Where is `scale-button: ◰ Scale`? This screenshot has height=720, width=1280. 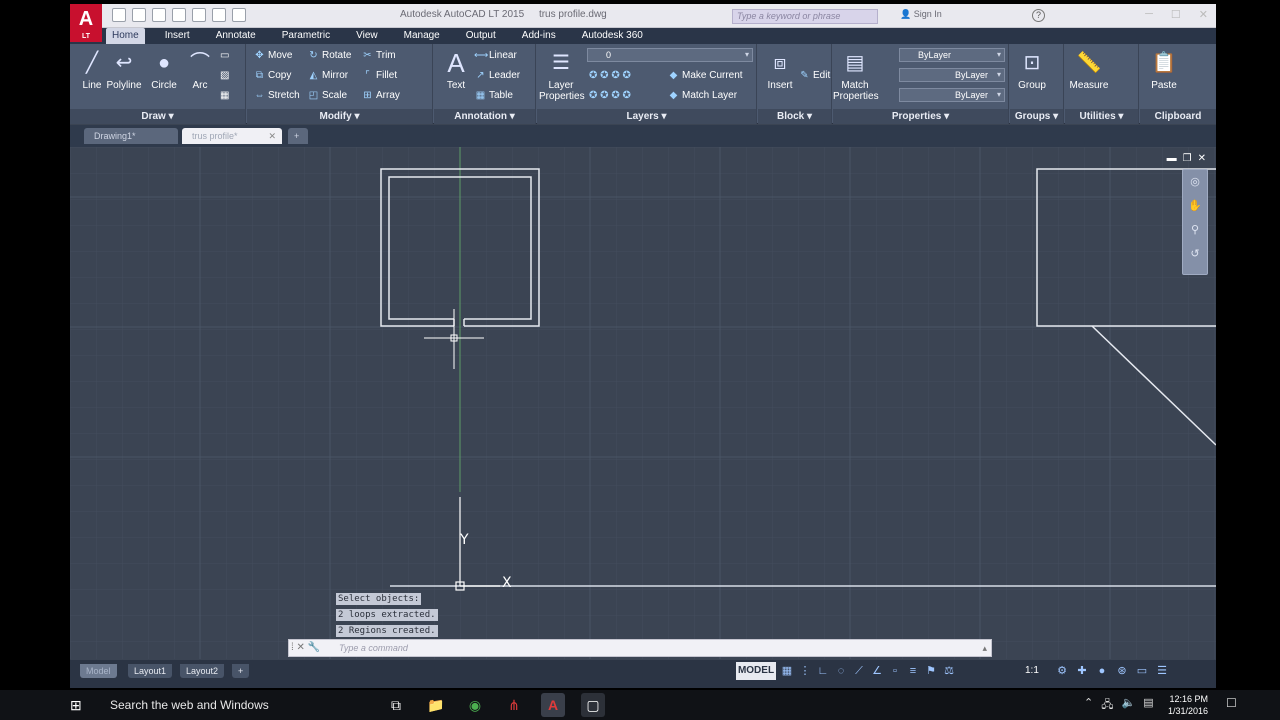 scale-button: ◰ Scale is located at coordinates (327, 96).